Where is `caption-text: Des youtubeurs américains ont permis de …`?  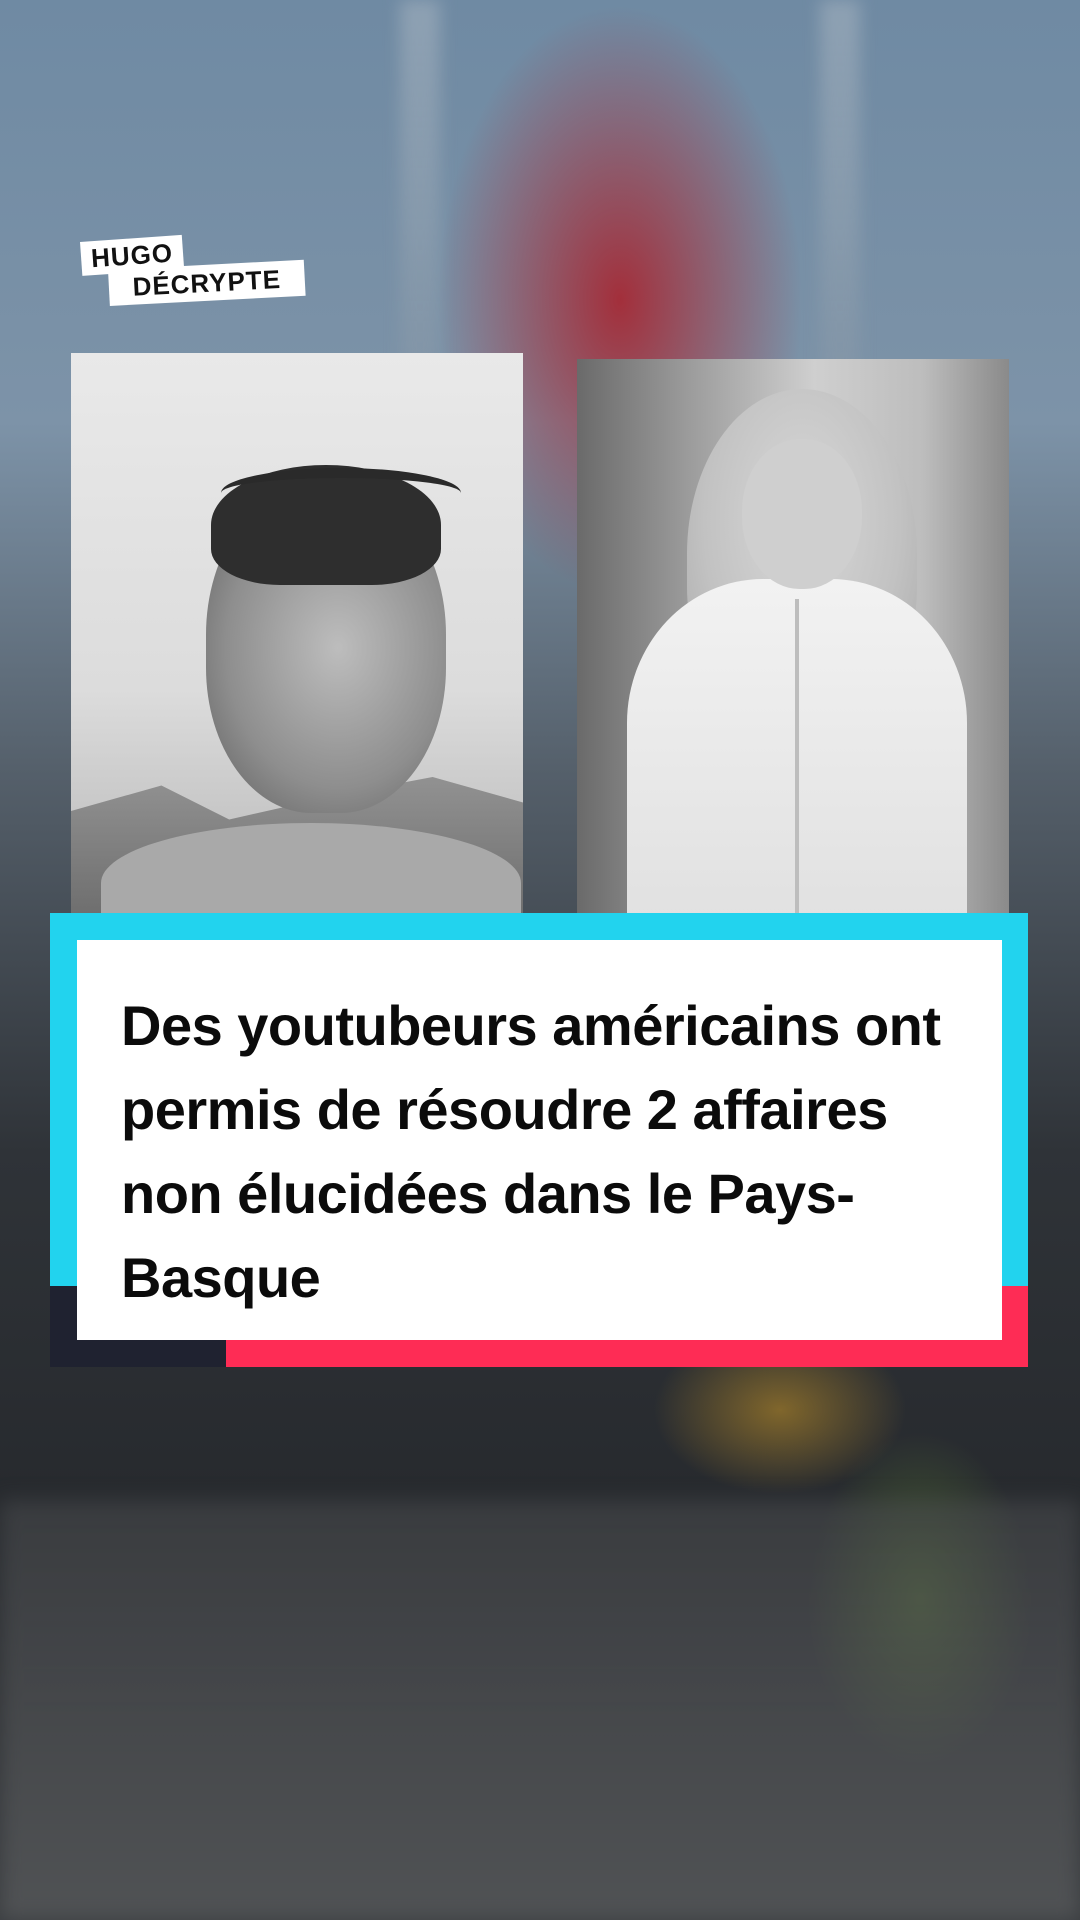 caption-text: Des youtubeurs américains ont permis de … is located at coordinates (531, 1151).